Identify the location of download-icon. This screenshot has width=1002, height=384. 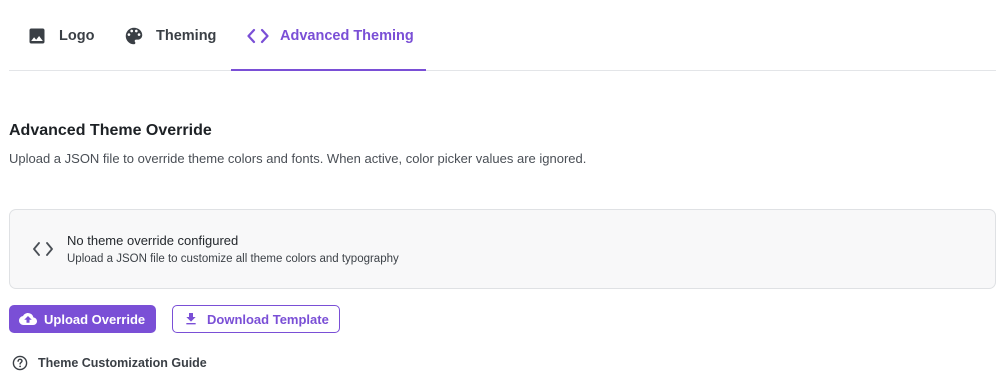
(191, 319).